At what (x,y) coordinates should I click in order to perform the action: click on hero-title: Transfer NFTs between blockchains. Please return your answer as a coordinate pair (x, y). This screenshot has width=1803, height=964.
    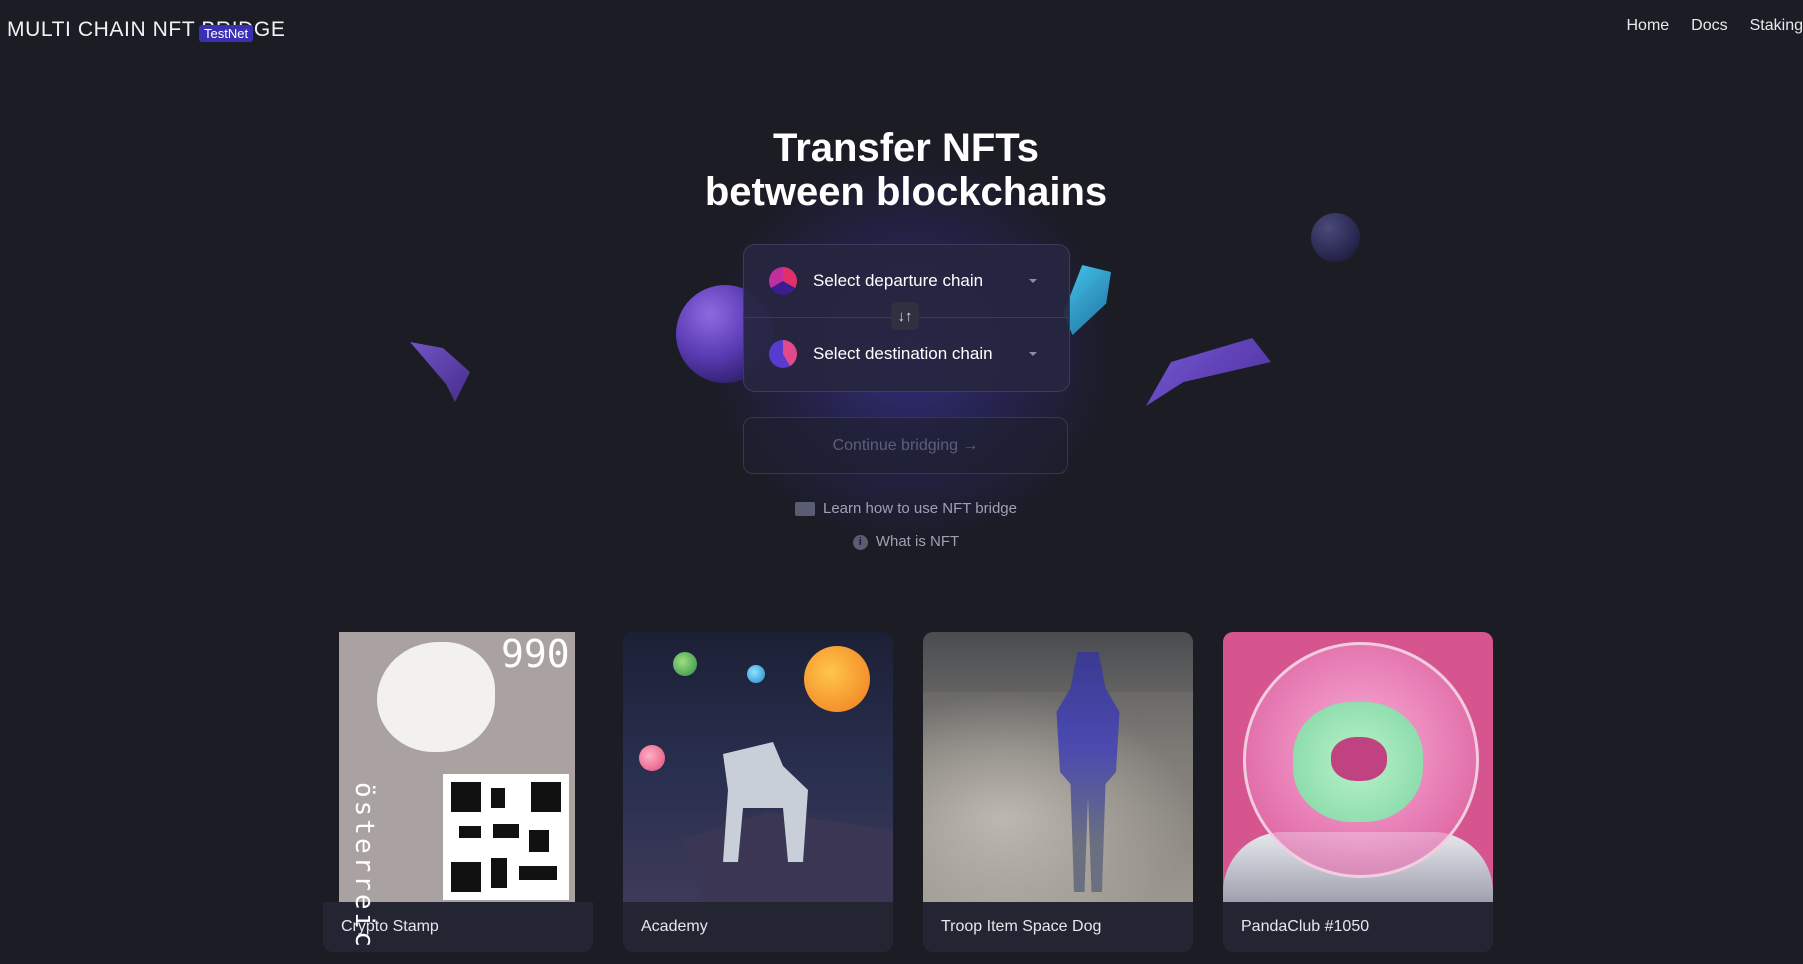
    Looking at the image, I should click on (901, 170).